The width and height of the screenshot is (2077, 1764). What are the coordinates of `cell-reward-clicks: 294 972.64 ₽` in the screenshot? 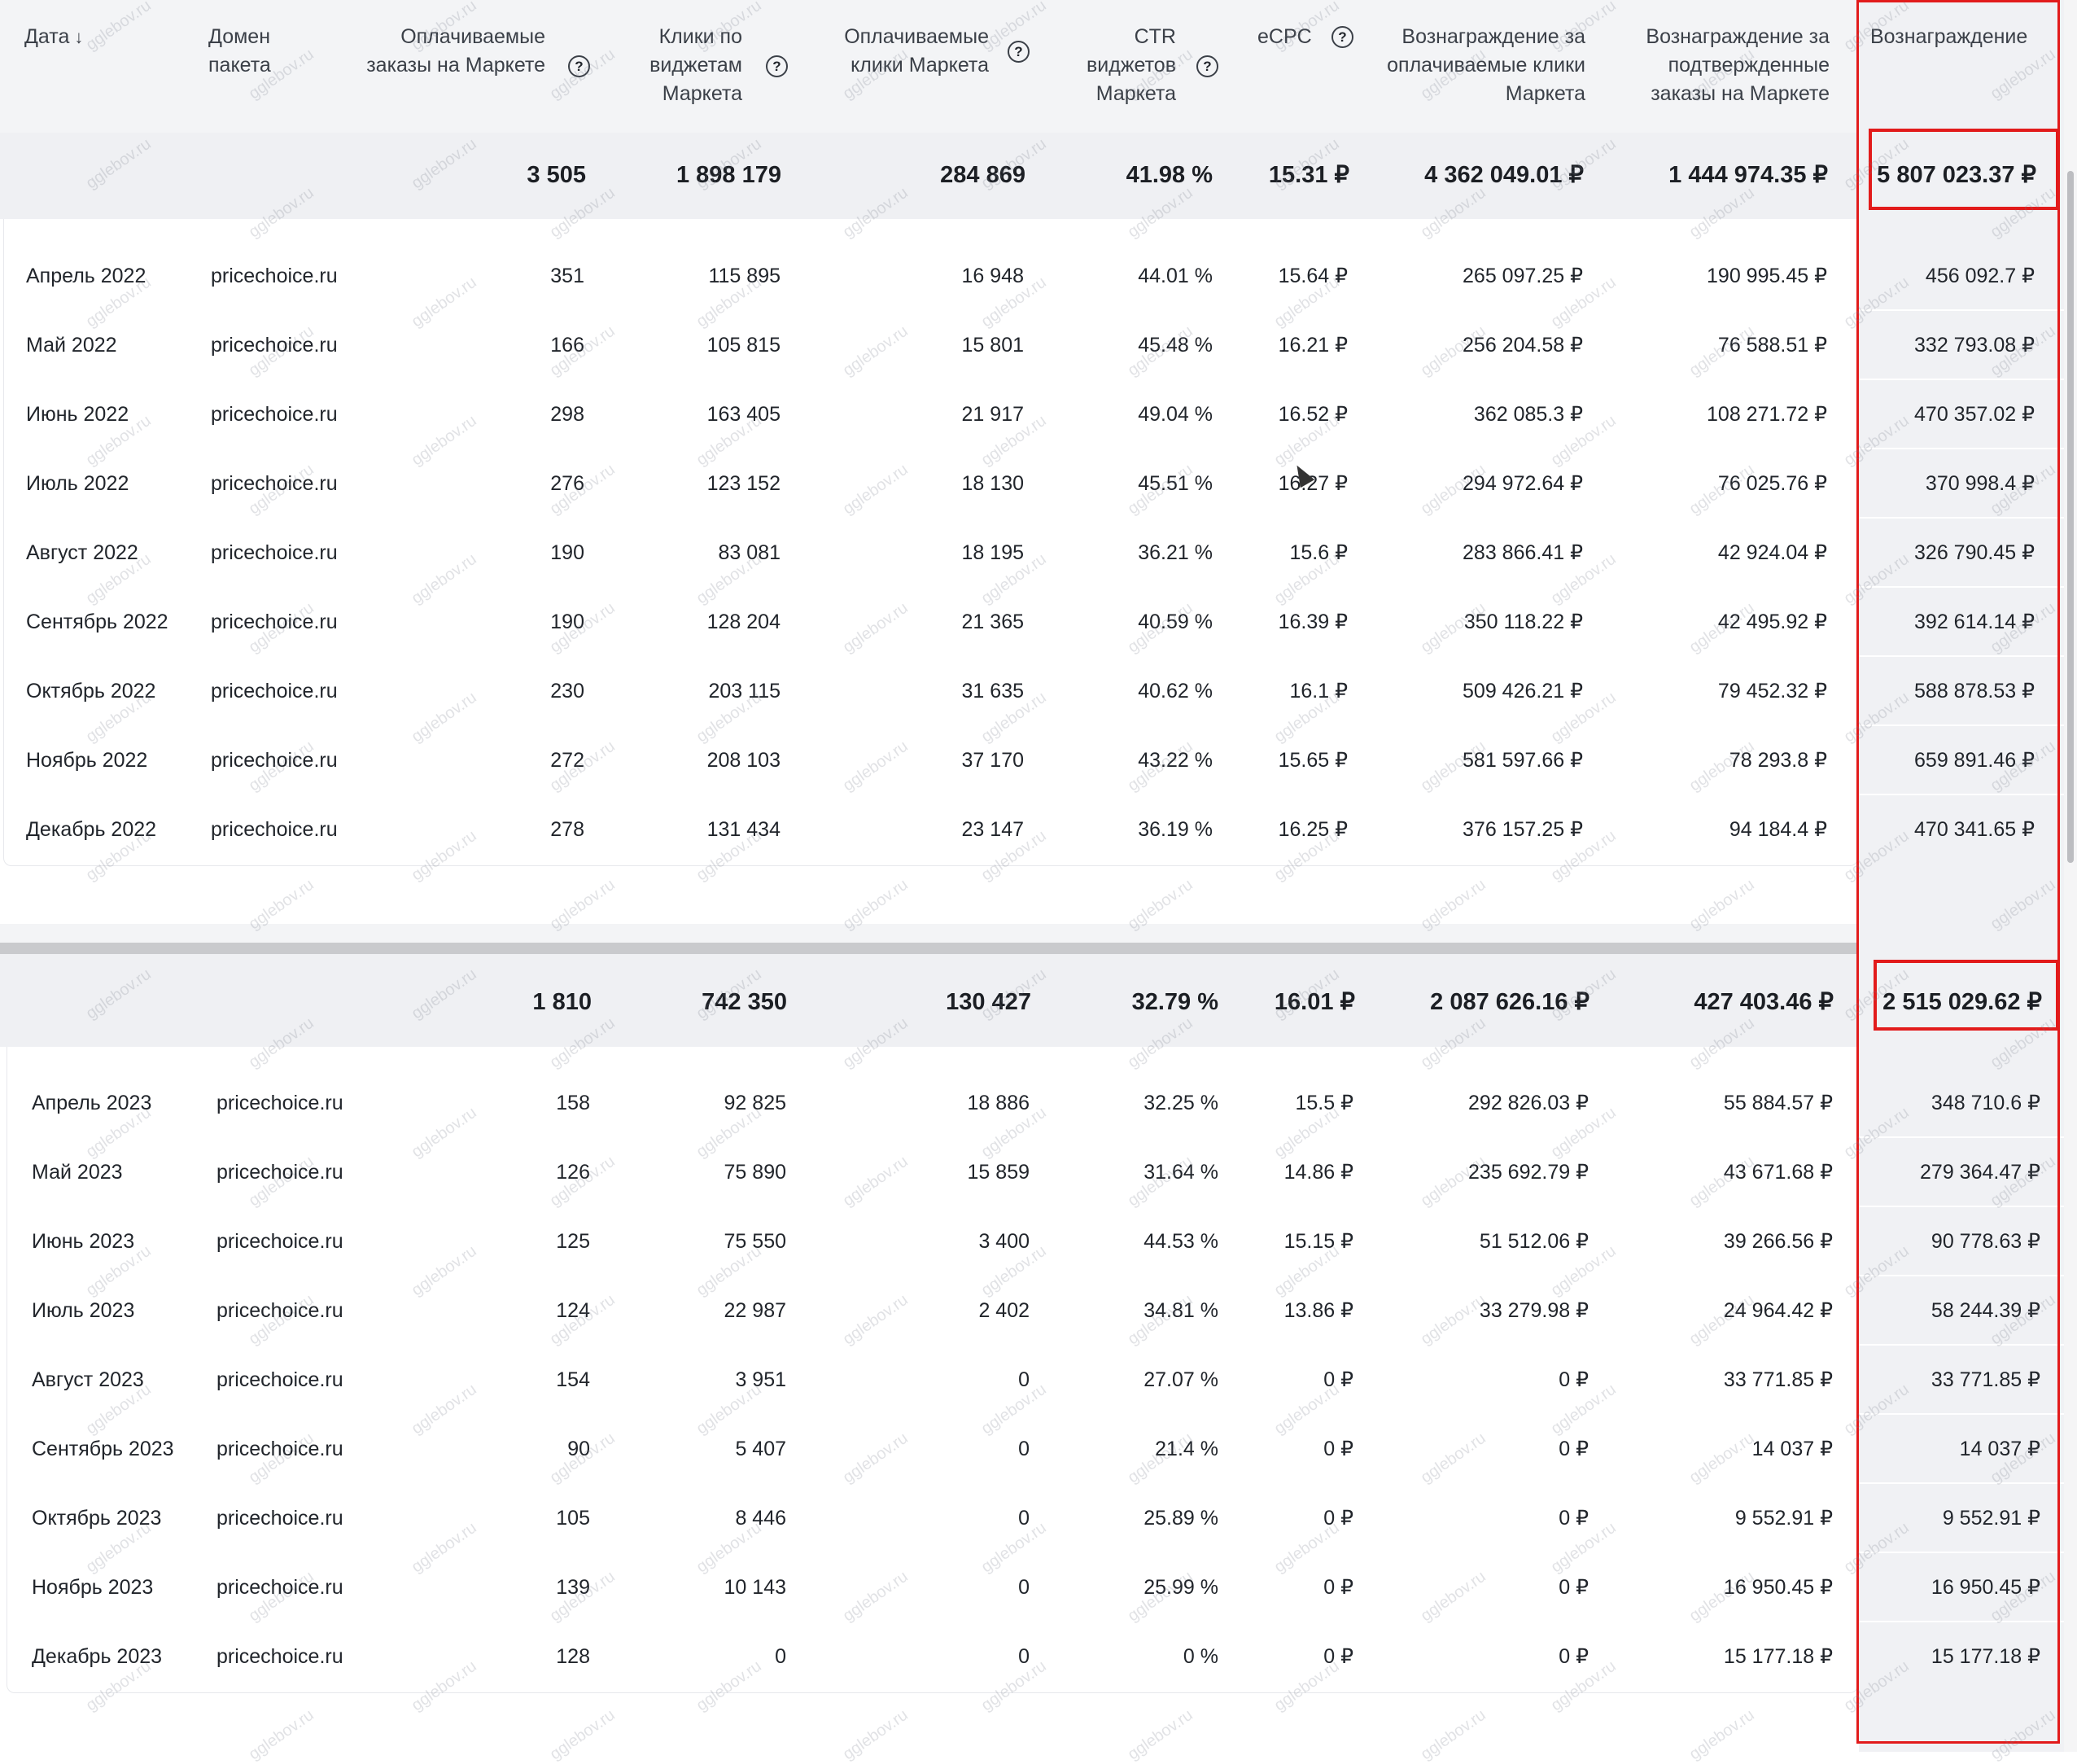 It's located at (1523, 483).